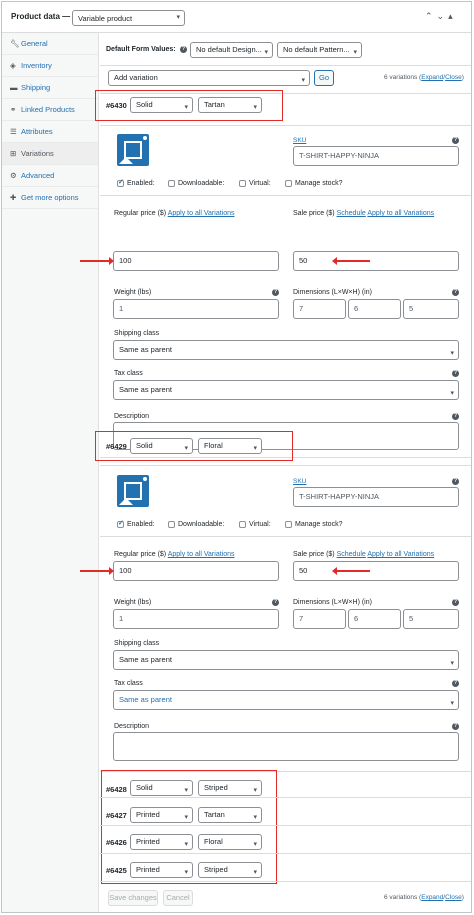  I want to click on variation-action-select: Add variation ▾, so click(209, 78).